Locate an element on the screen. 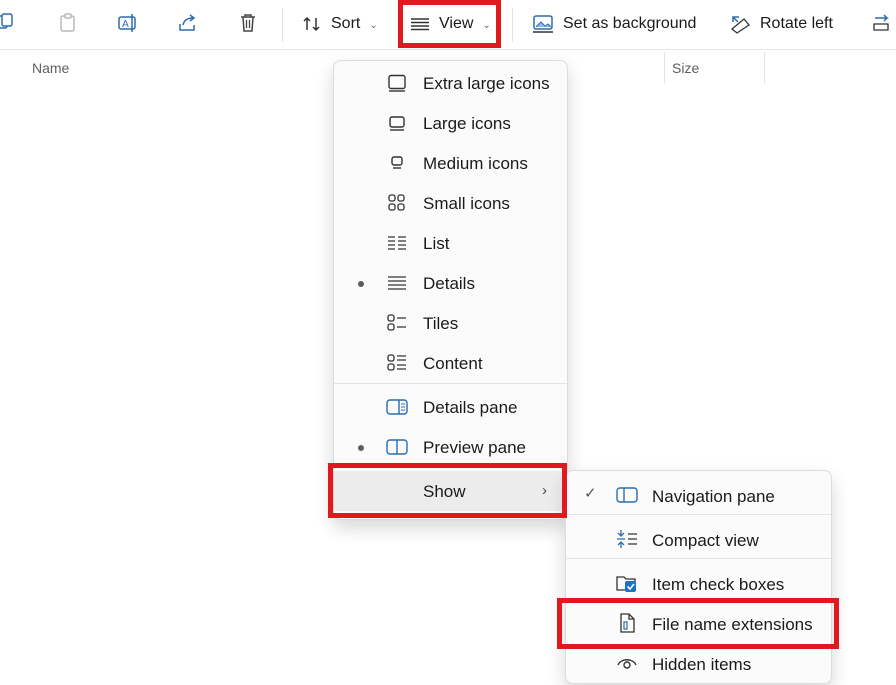  tiles-icon is located at coordinates (397, 323).